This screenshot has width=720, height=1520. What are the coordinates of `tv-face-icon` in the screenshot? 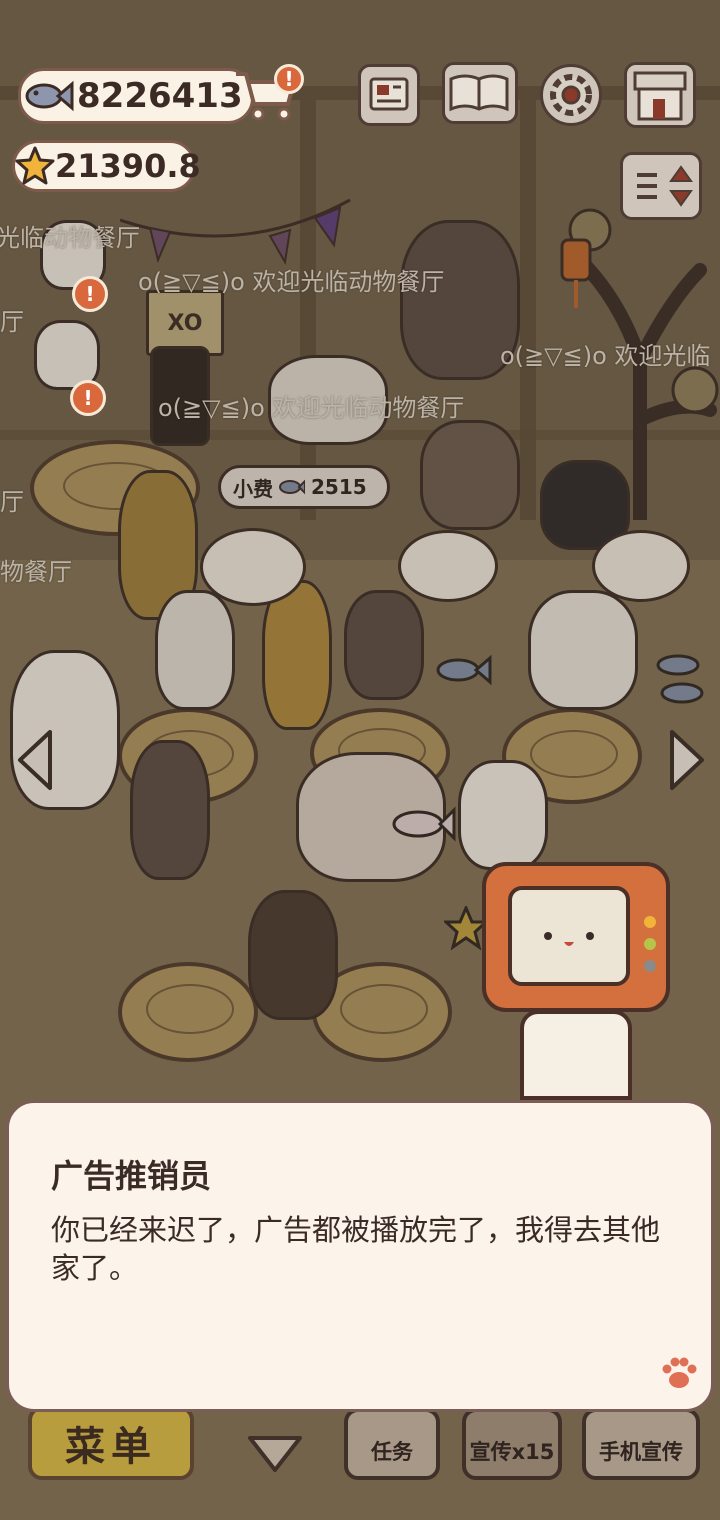 It's located at (569, 939).